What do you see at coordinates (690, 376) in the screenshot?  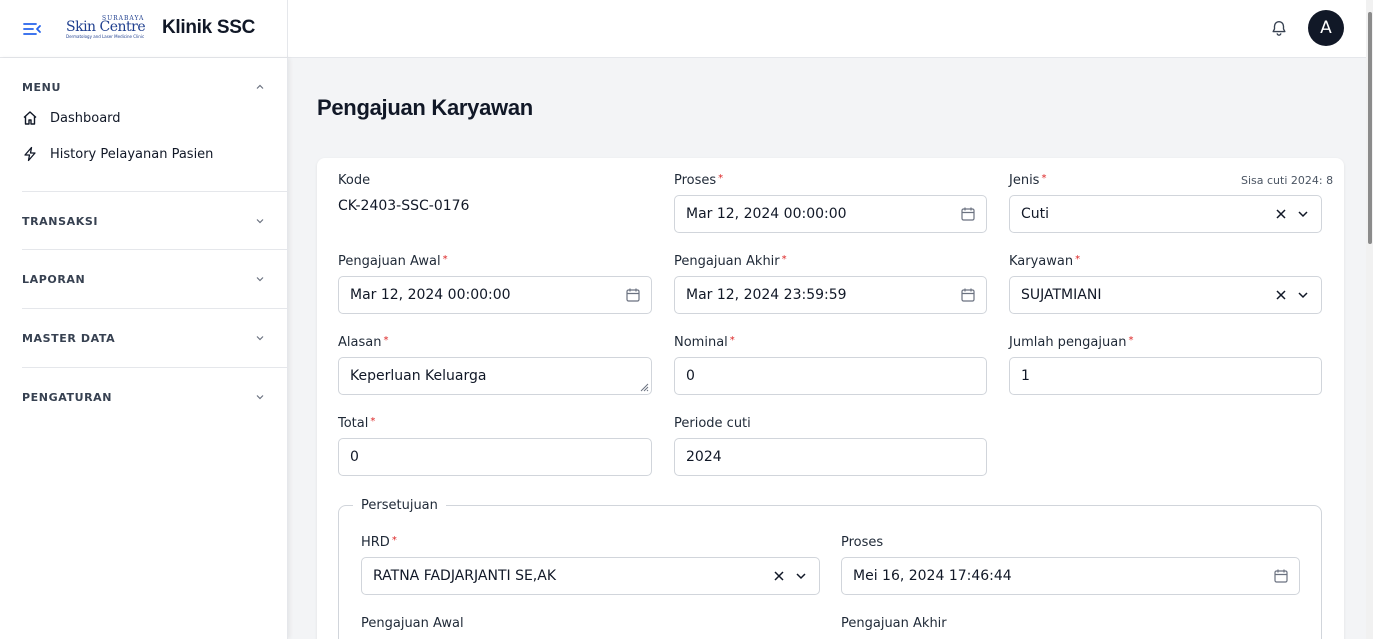 I see `nominal-value: 0` at bounding box center [690, 376].